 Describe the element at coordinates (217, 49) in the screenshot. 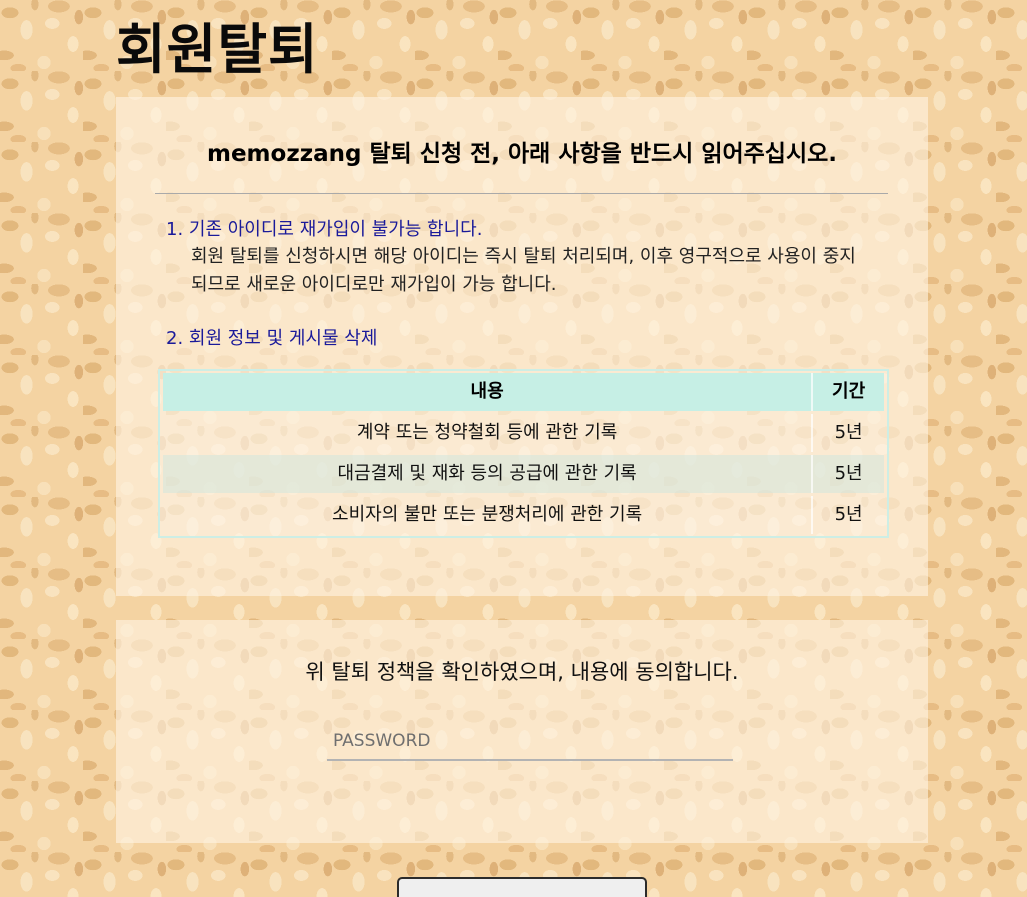

I see `page-title: 회원탈퇴` at that location.